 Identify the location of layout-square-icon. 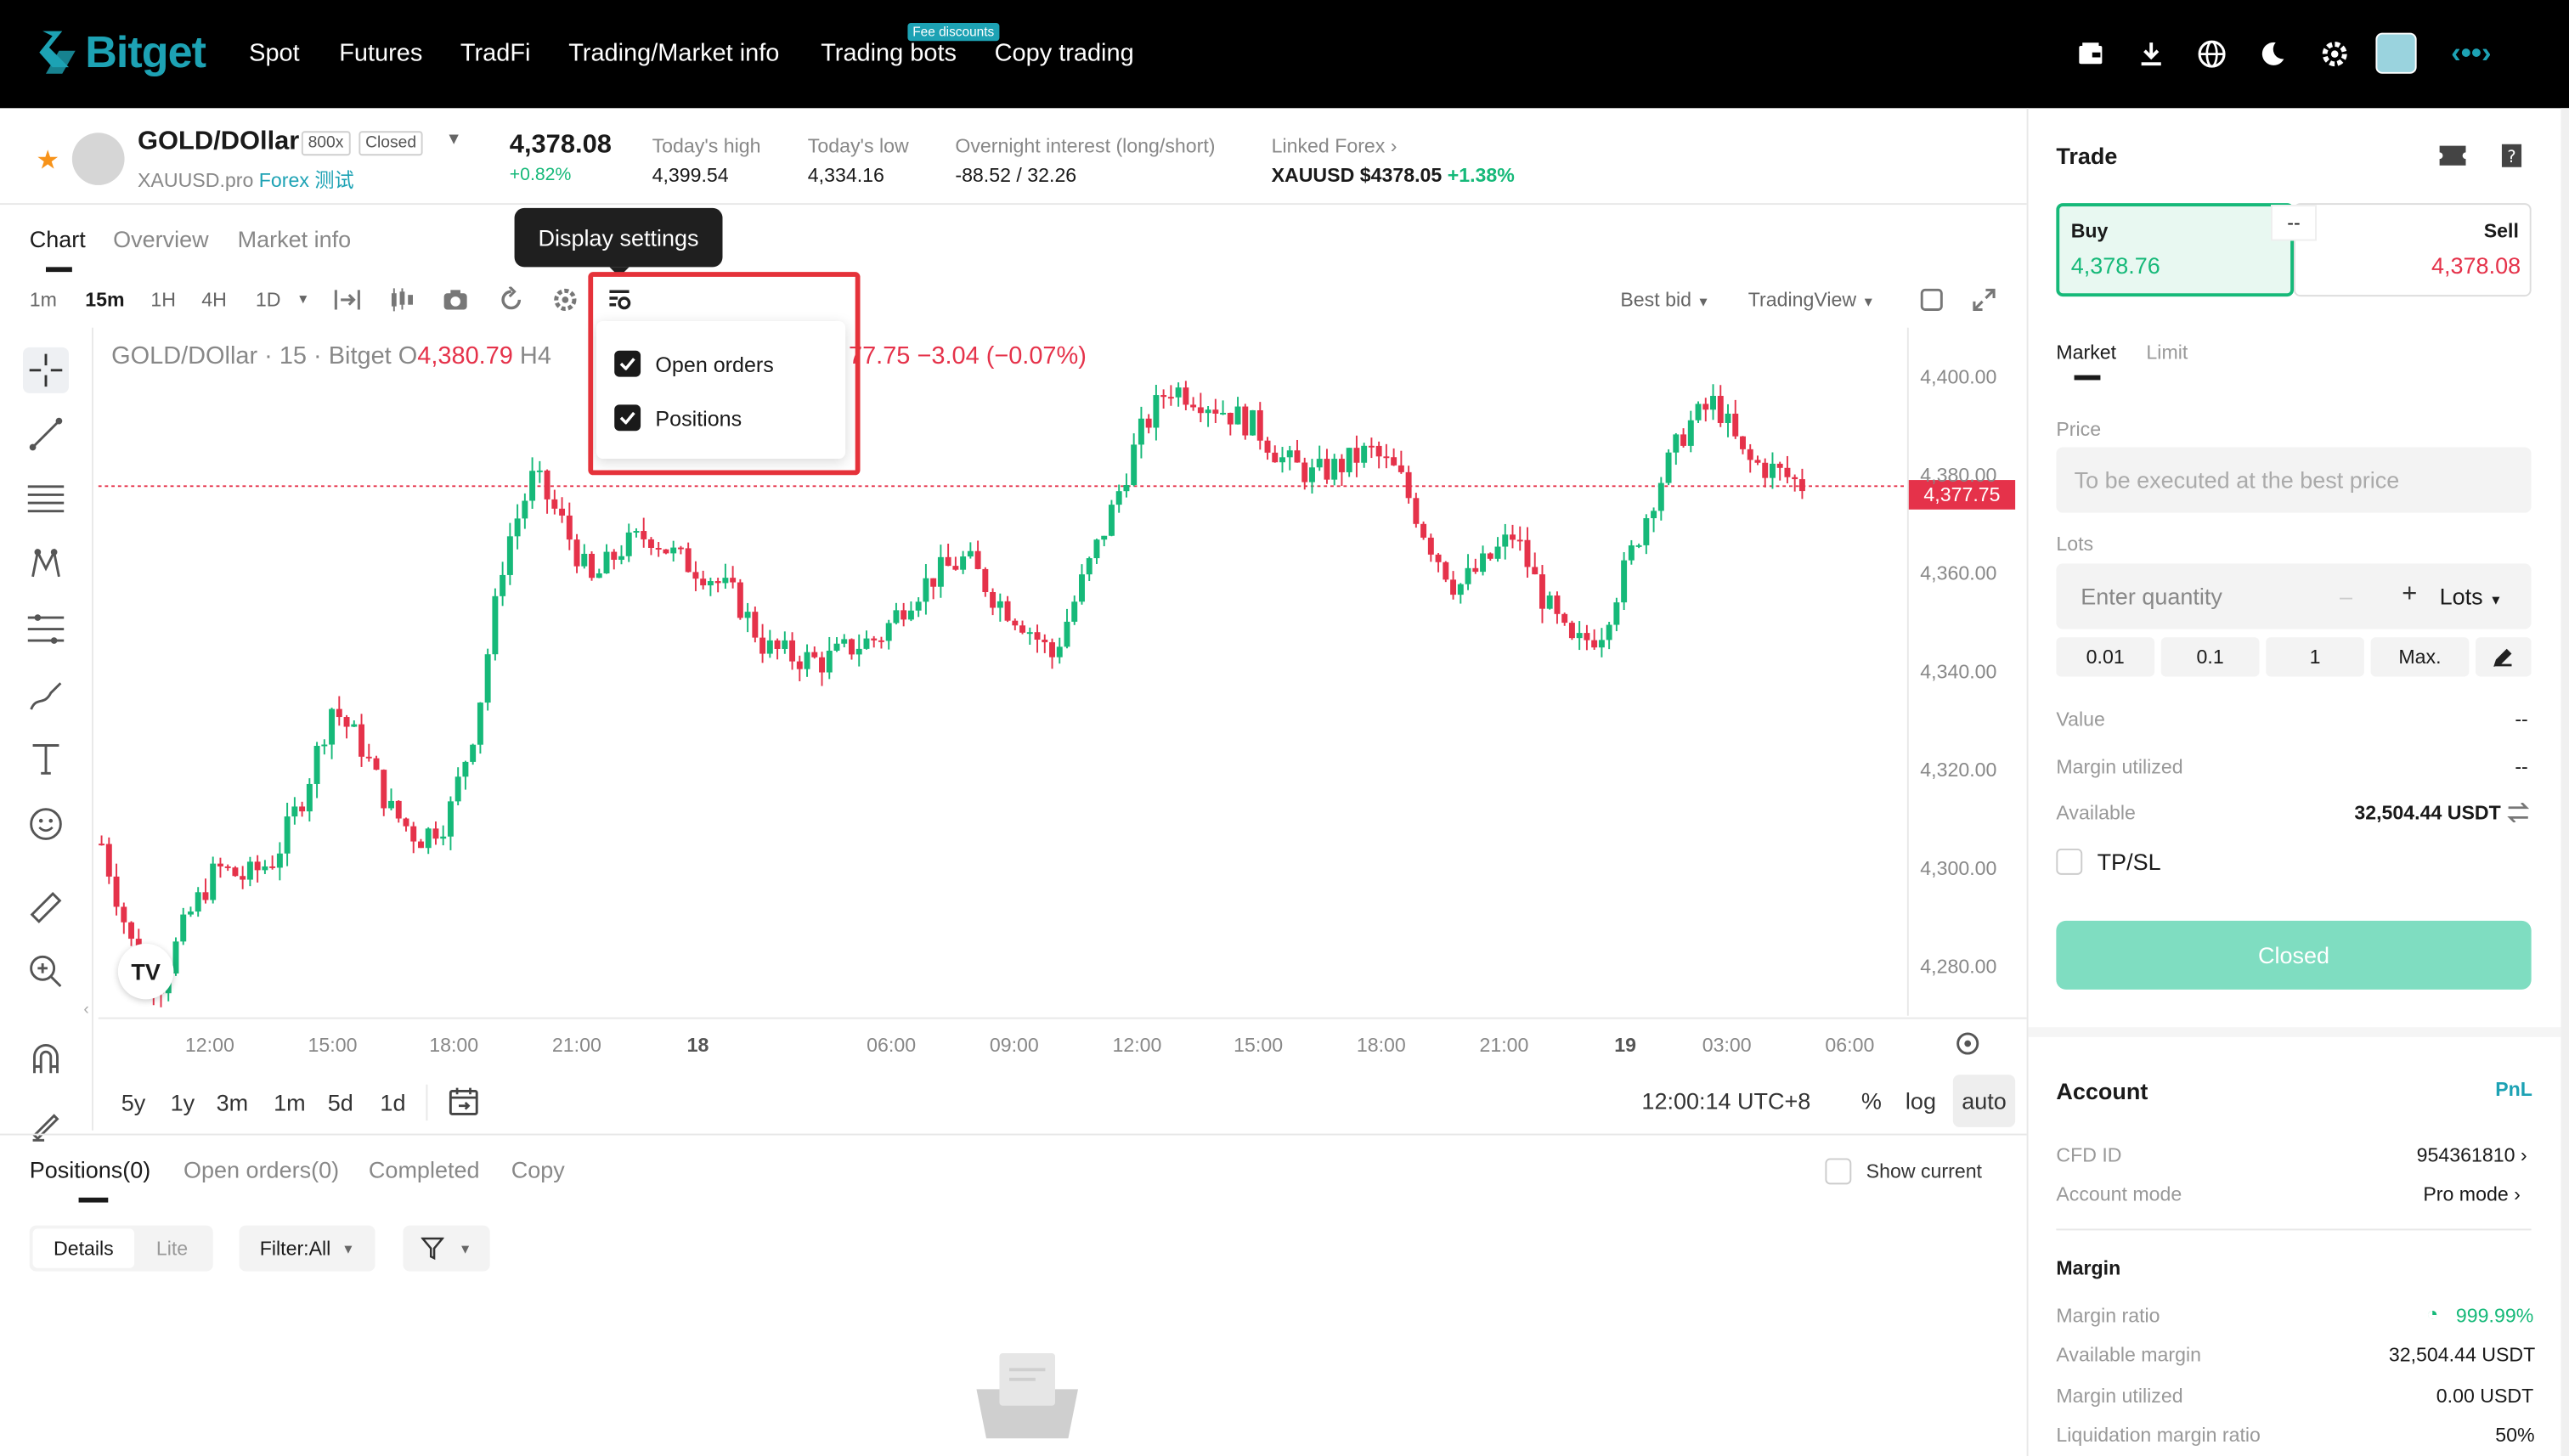
(1931, 299).